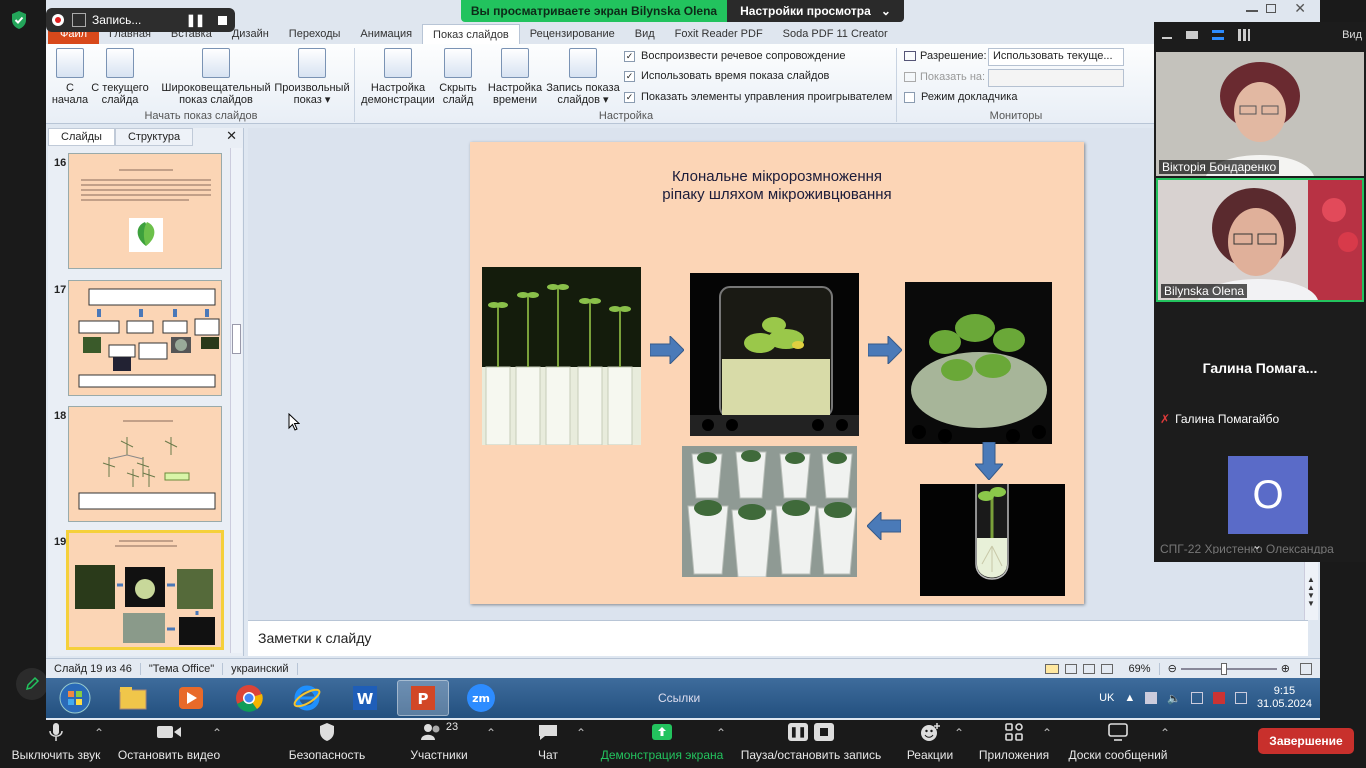 Image resolution: width=1366 pixels, height=768 pixels. Describe the element at coordinates (1140, 668) in the screenshot. I see `zoom-level: 69%` at that location.